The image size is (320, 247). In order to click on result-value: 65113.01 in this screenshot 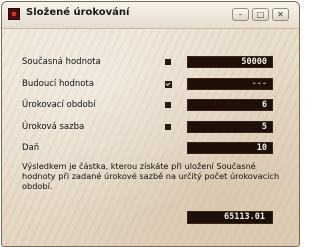, I will do `click(230, 217)`.